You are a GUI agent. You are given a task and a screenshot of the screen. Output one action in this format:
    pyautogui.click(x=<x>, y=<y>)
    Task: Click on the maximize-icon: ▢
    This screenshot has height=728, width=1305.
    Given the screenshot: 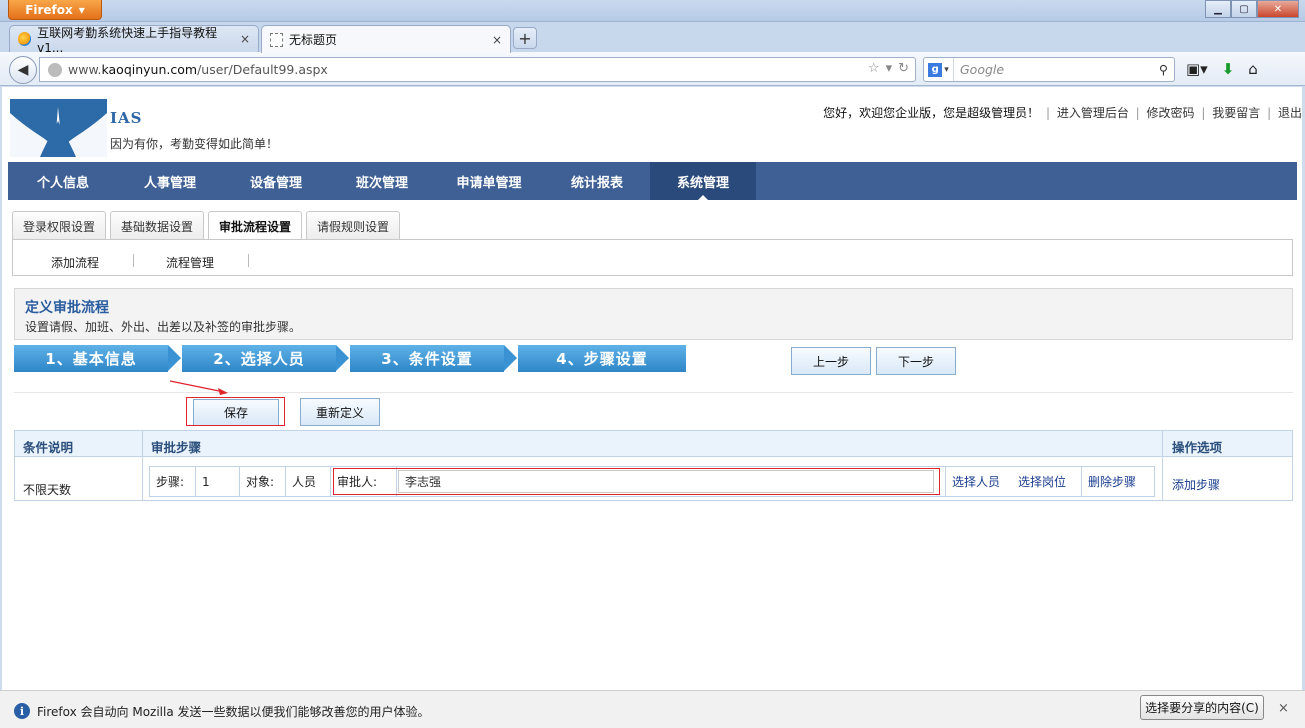 What is the action you would take?
    pyautogui.click(x=1244, y=9)
    